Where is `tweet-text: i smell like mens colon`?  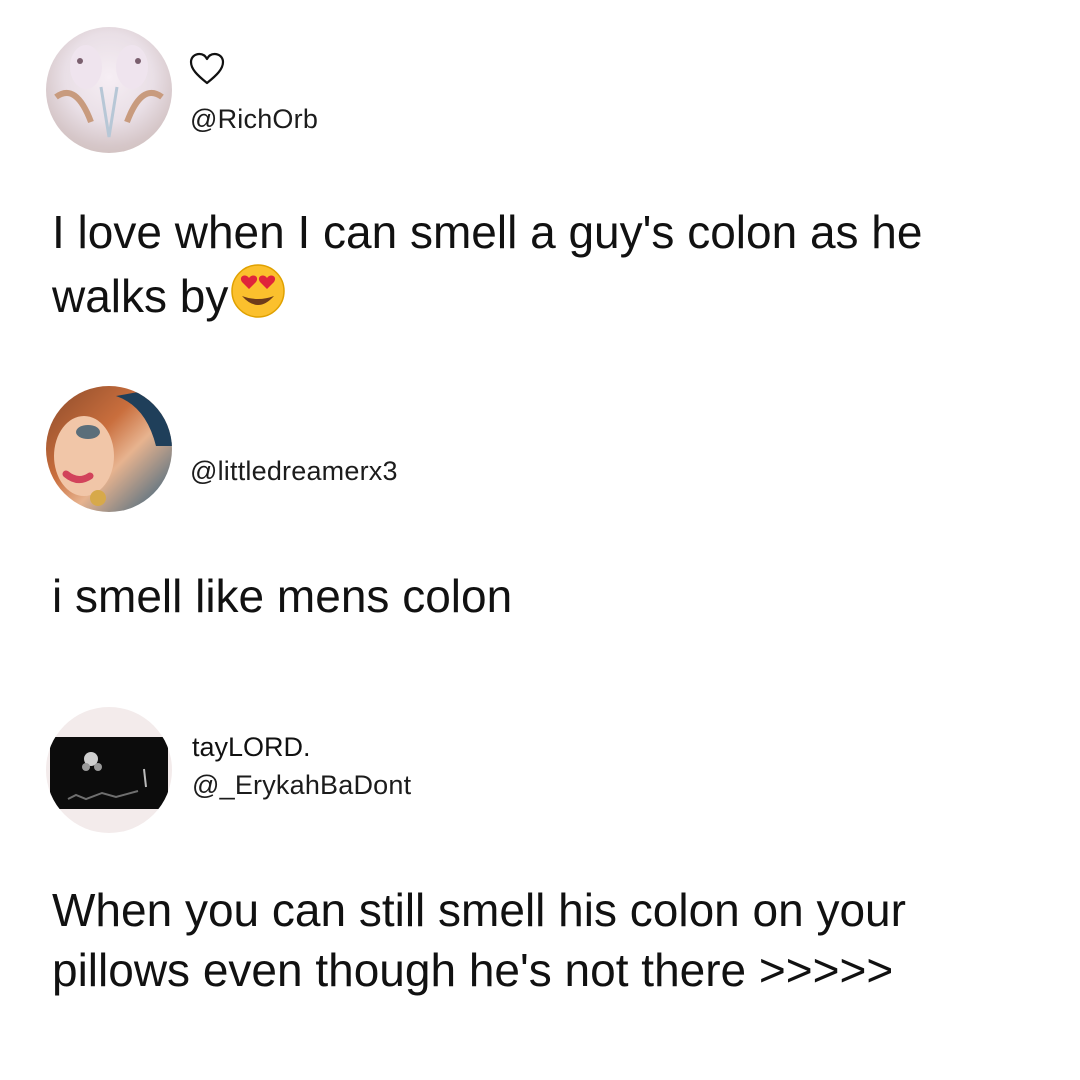
tweet-text: i smell like mens colon is located at coordinates (282, 596).